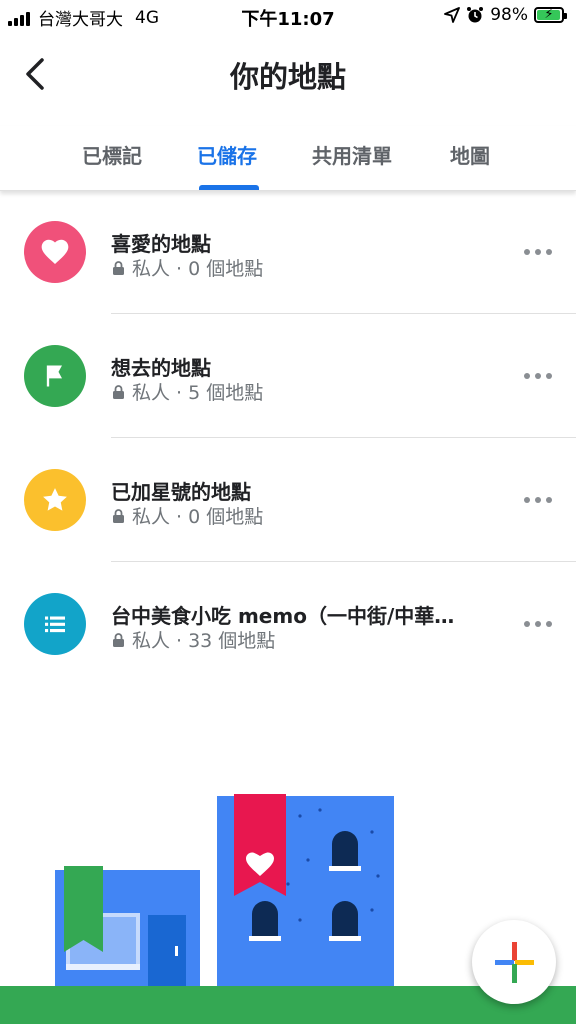  I want to click on list-item-taichung-food: 台中美食小吃 memo（一中街/中華… 私人 · 33 個地點, so click(288, 624).